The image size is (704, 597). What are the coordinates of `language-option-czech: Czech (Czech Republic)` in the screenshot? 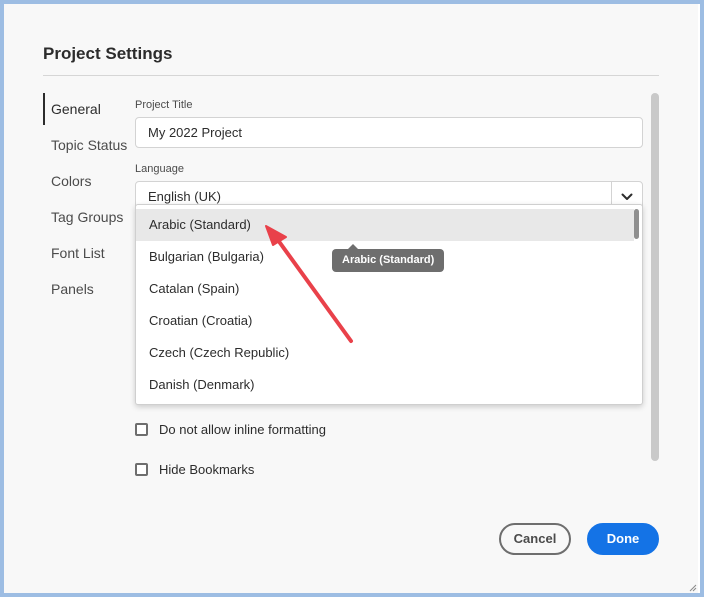 It's located at (385, 353).